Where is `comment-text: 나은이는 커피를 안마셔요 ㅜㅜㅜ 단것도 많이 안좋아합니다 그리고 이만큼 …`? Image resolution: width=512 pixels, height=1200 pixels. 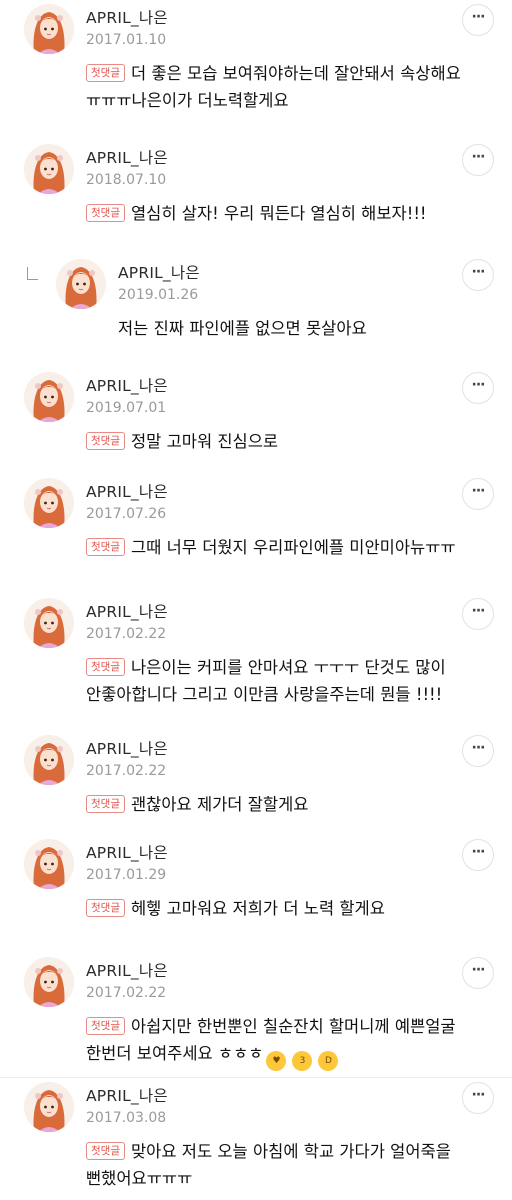 comment-text: 나은이는 커피를 안마셔요 ㅜㅜㅜ 단것도 많이 안좋아합니다 그리고 이만큼 … is located at coordinates (266, 681).